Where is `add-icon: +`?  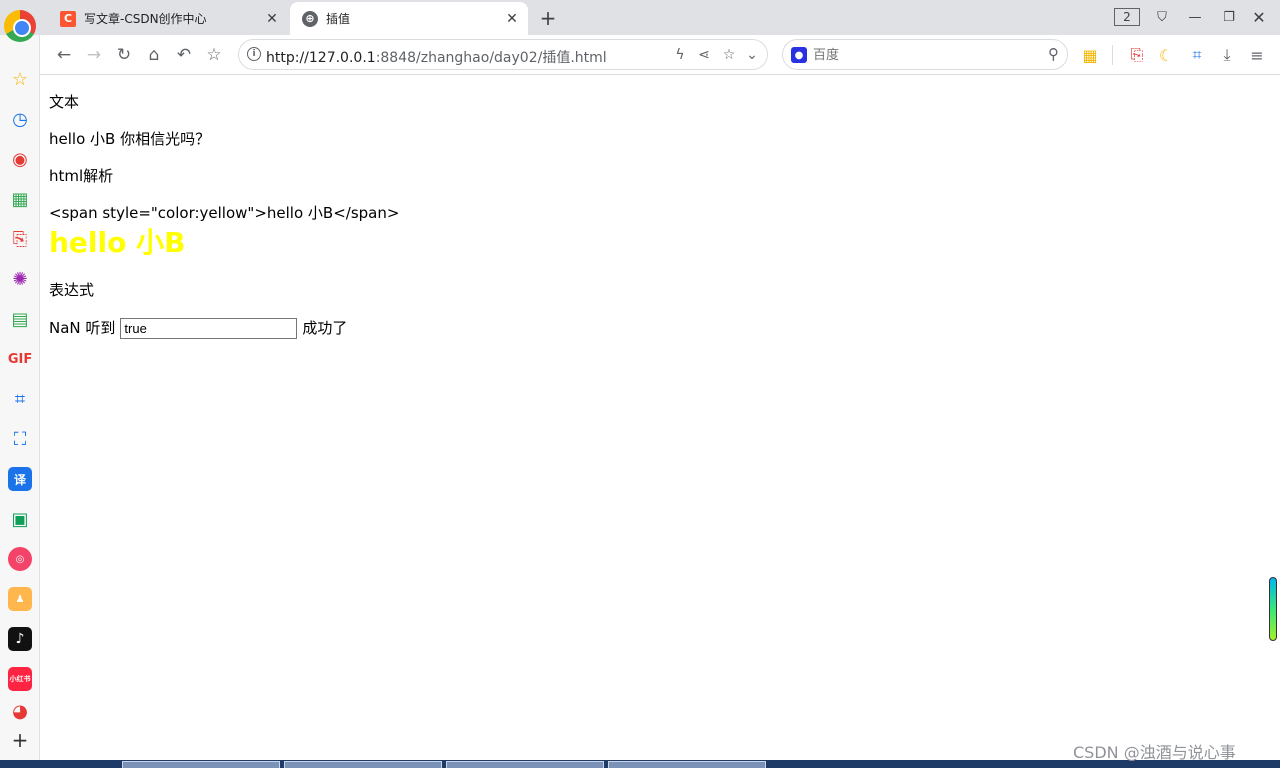
add-icon: + is located at coordinates (20, 740).